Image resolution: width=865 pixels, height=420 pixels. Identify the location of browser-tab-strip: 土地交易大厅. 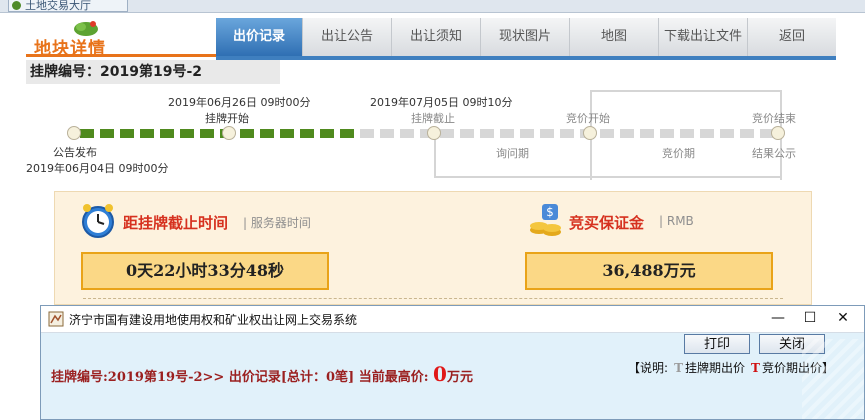
(432, 6).